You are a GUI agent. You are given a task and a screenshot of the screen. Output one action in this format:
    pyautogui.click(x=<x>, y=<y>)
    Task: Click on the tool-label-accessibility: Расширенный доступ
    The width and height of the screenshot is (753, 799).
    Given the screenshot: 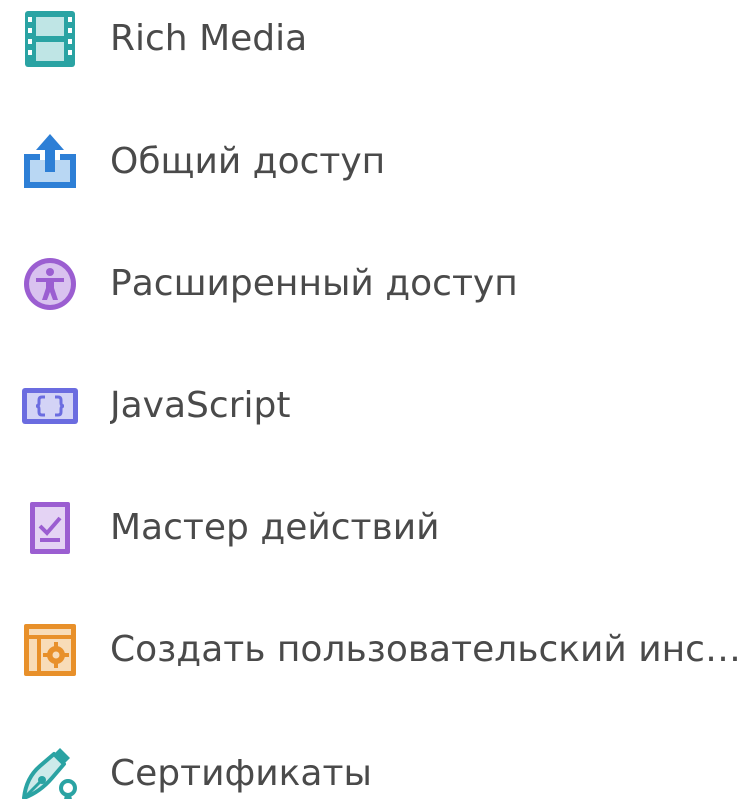 What is the action you would take?
    pyautogui.click(x=314, y=283)
    